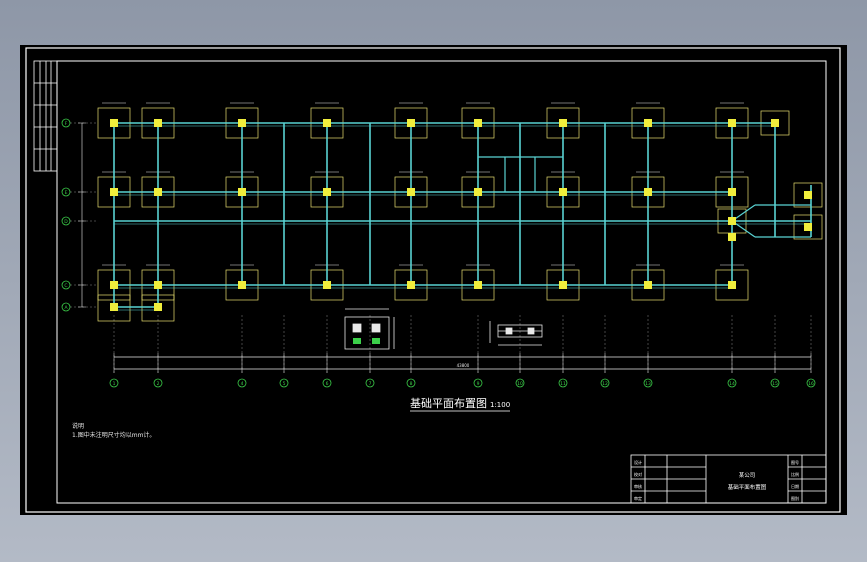 Image resolution: width=867 pixels, height=562 pixels. Describe the element at coordinates (563, 384) in the screenshot. I see `axis-label-column: 11` at that location.